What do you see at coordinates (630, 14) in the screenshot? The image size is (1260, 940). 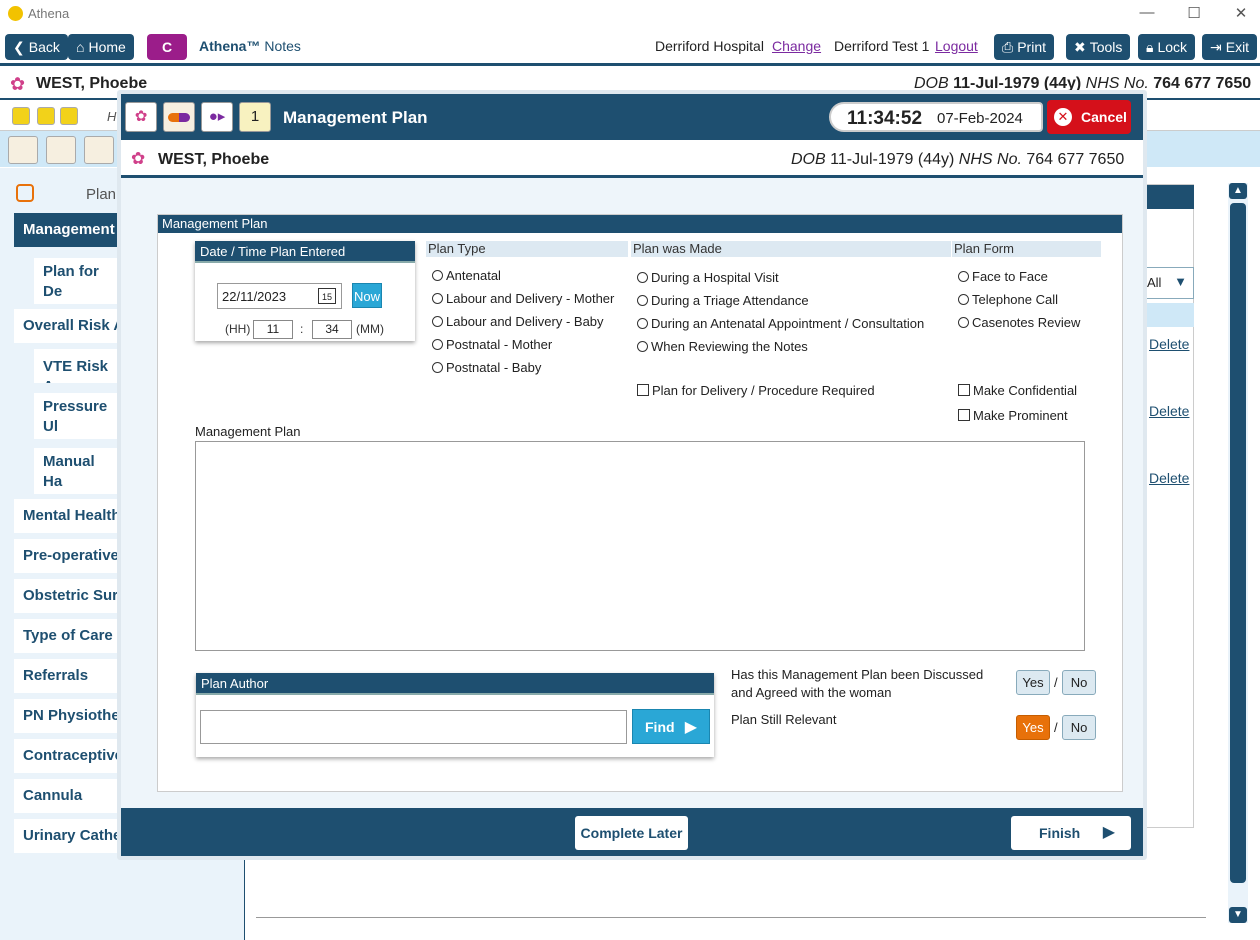 I see `window-title-bar: Athena — ☐ ✕` at bounding box center [630, 14].